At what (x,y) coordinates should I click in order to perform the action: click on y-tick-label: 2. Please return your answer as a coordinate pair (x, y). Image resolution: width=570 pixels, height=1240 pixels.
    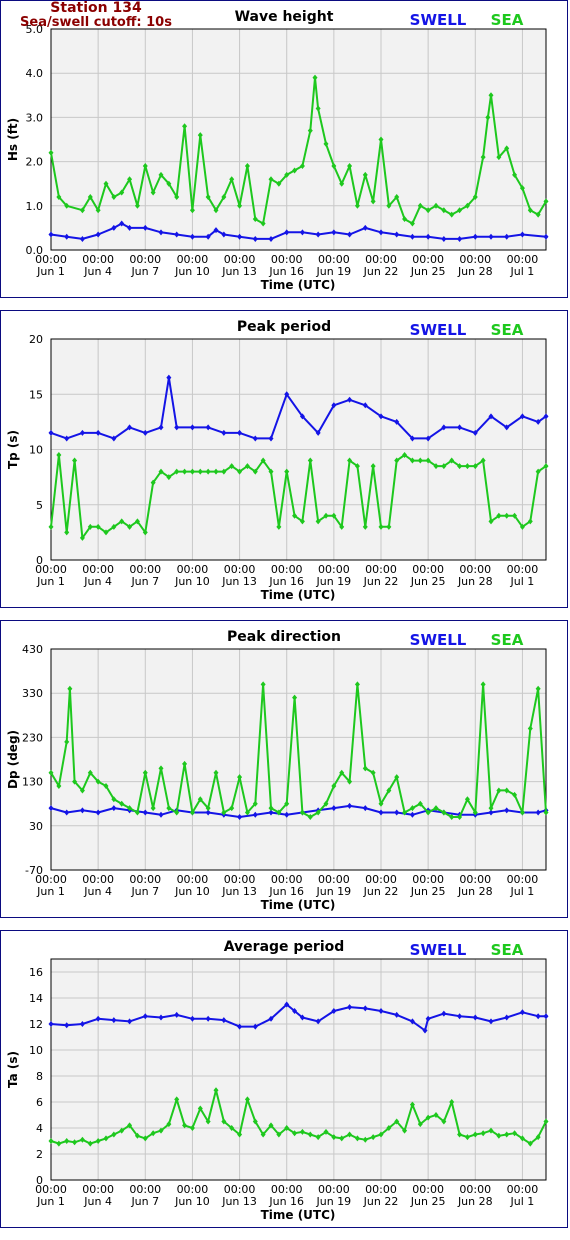
    Looking at the image, I should click on (39, 1154).